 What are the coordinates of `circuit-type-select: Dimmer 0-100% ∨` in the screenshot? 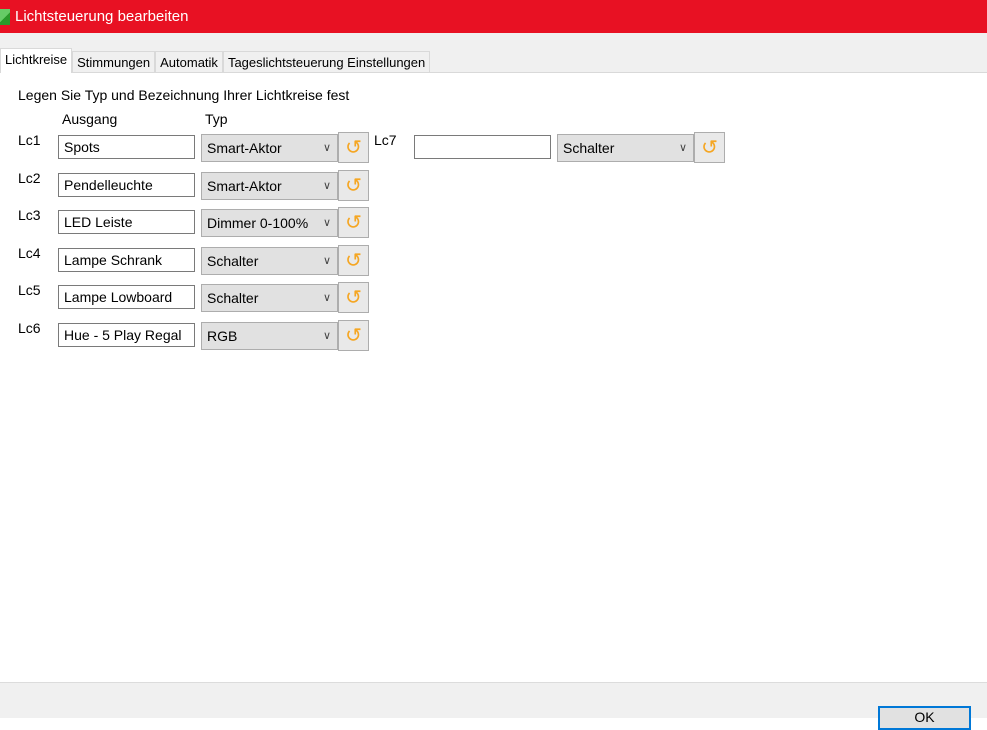 It's located at (269, 223).